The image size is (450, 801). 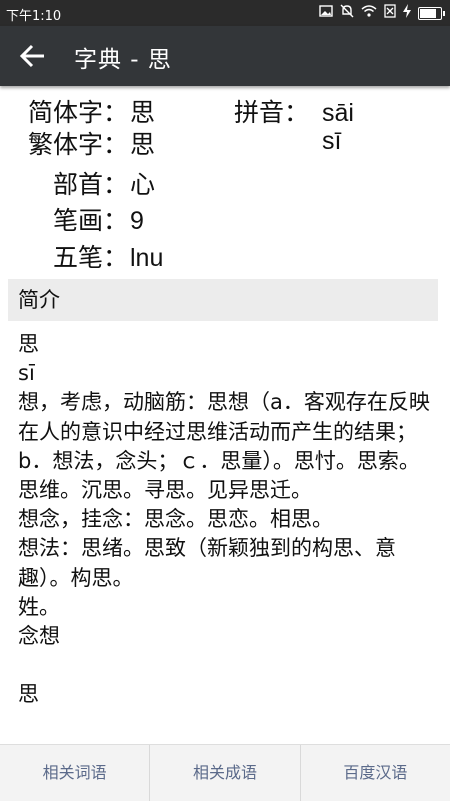 I want to click on back-arrow-icon, so click(x=31, y=56).